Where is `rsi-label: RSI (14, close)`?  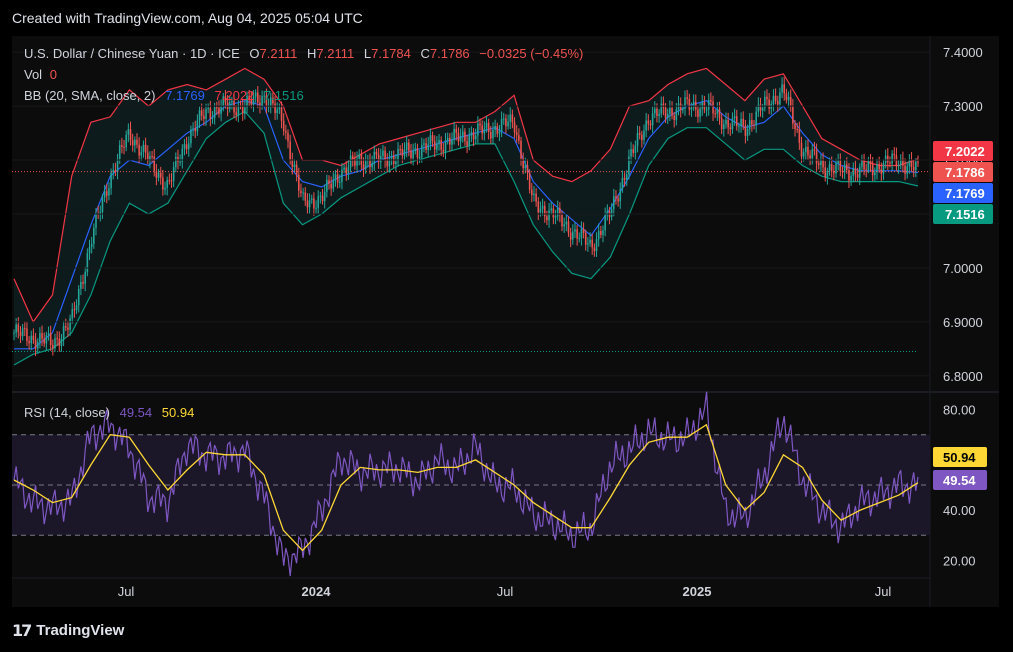 rsi-label: RSI (14, close) is located at coordinates (67, 412).